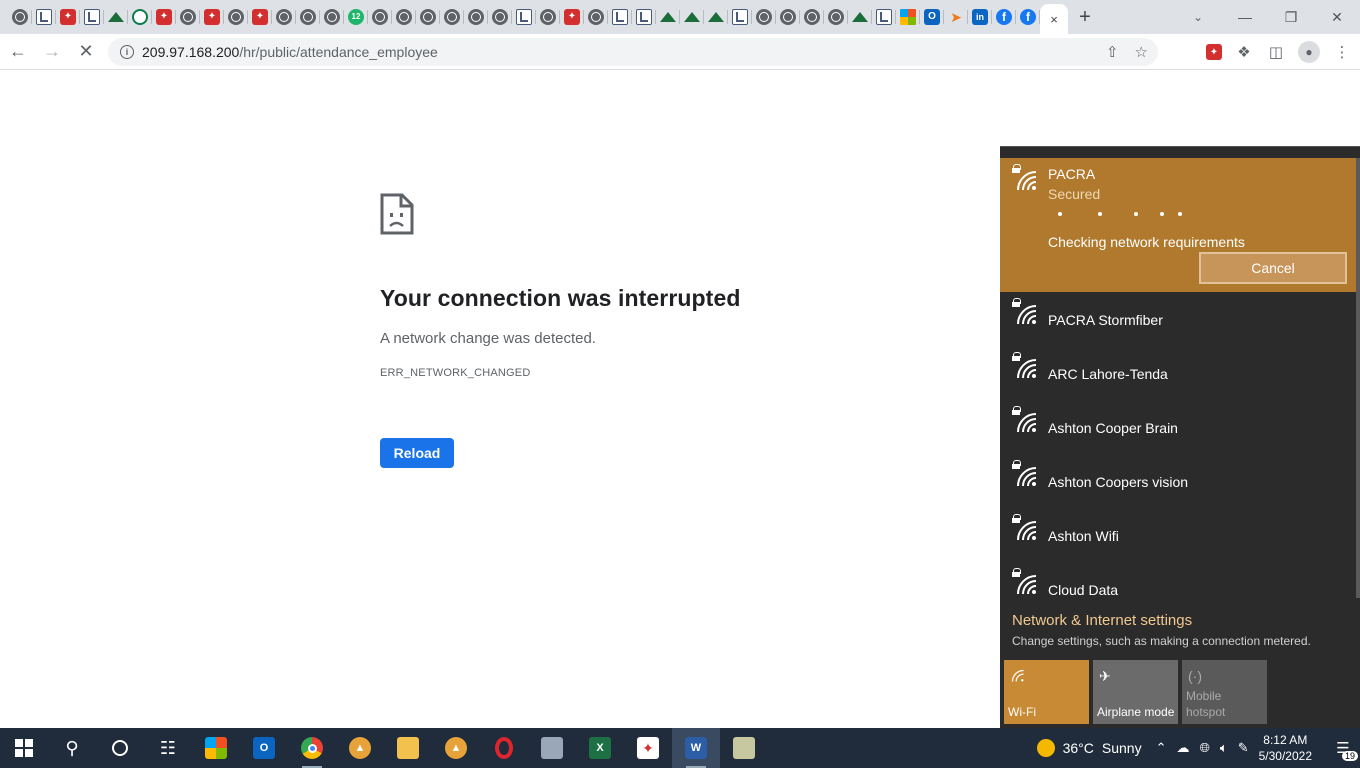  Describe the element at coordinates (1337, 17) in the screenshot. I see `close-window-icon: ✕` at that location.